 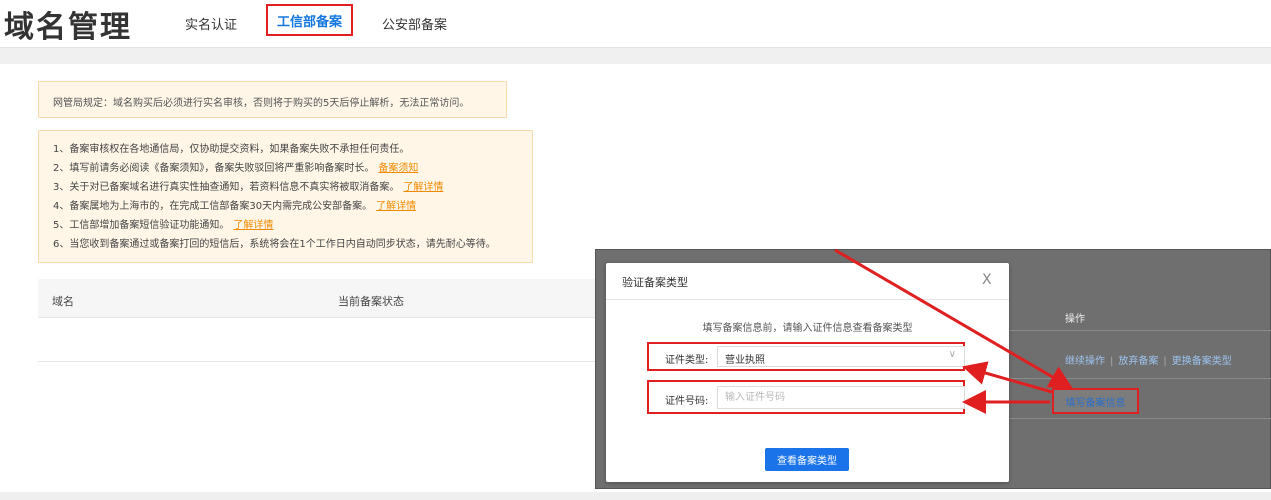 What do you see at coordinates (1202, 361) in the screenshot?
I see `change-type-button: 更换备案类型` at bounding box center [1202, 361].